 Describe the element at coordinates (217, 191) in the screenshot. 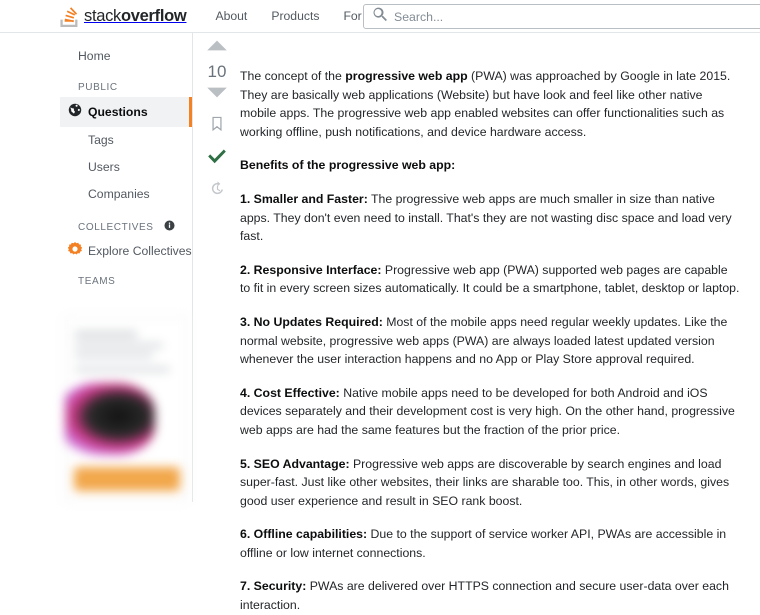

I see `edit-history-clock-icon` at that location.